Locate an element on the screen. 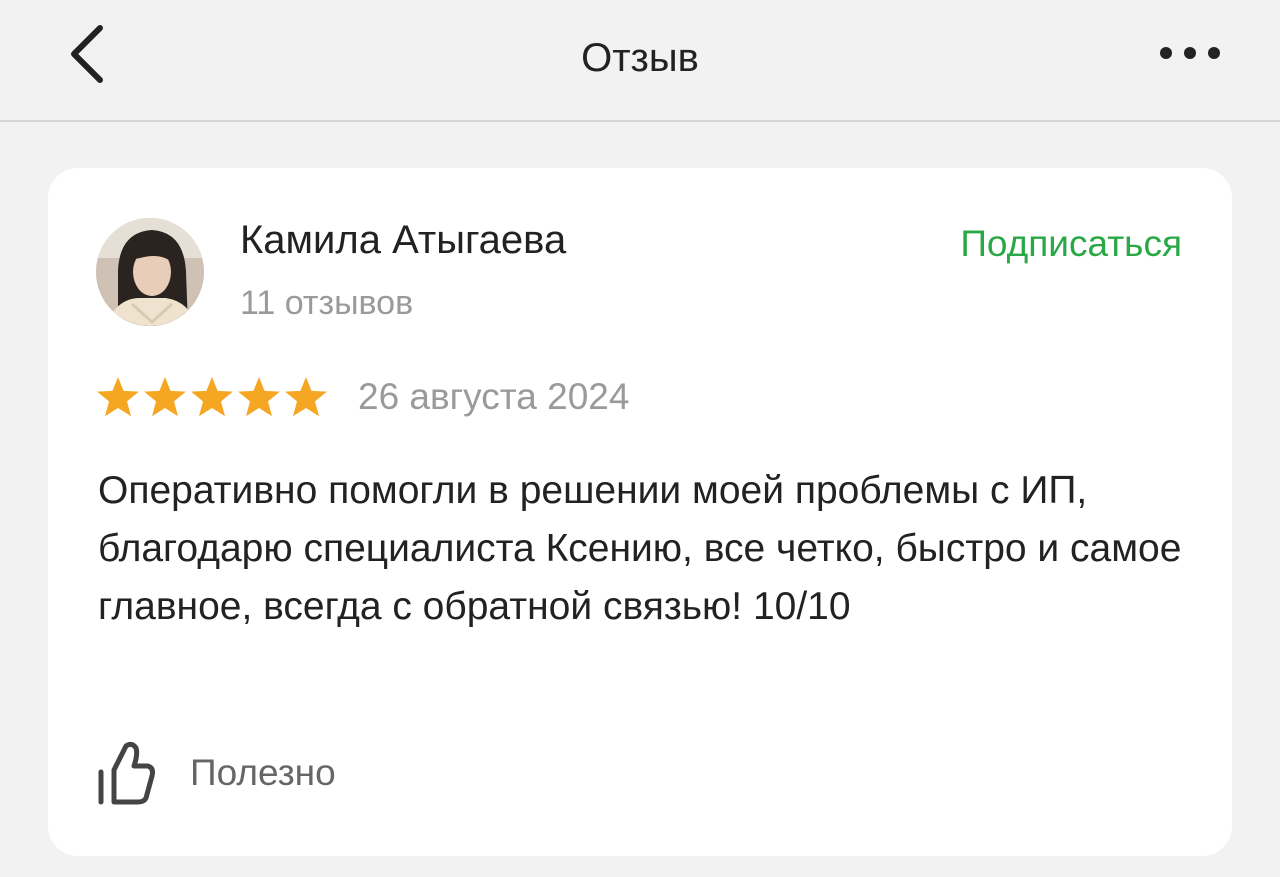 This screenshot has height=877, width=1280. review-date: 26 августа 2024 is located at coordinates (494, 396).